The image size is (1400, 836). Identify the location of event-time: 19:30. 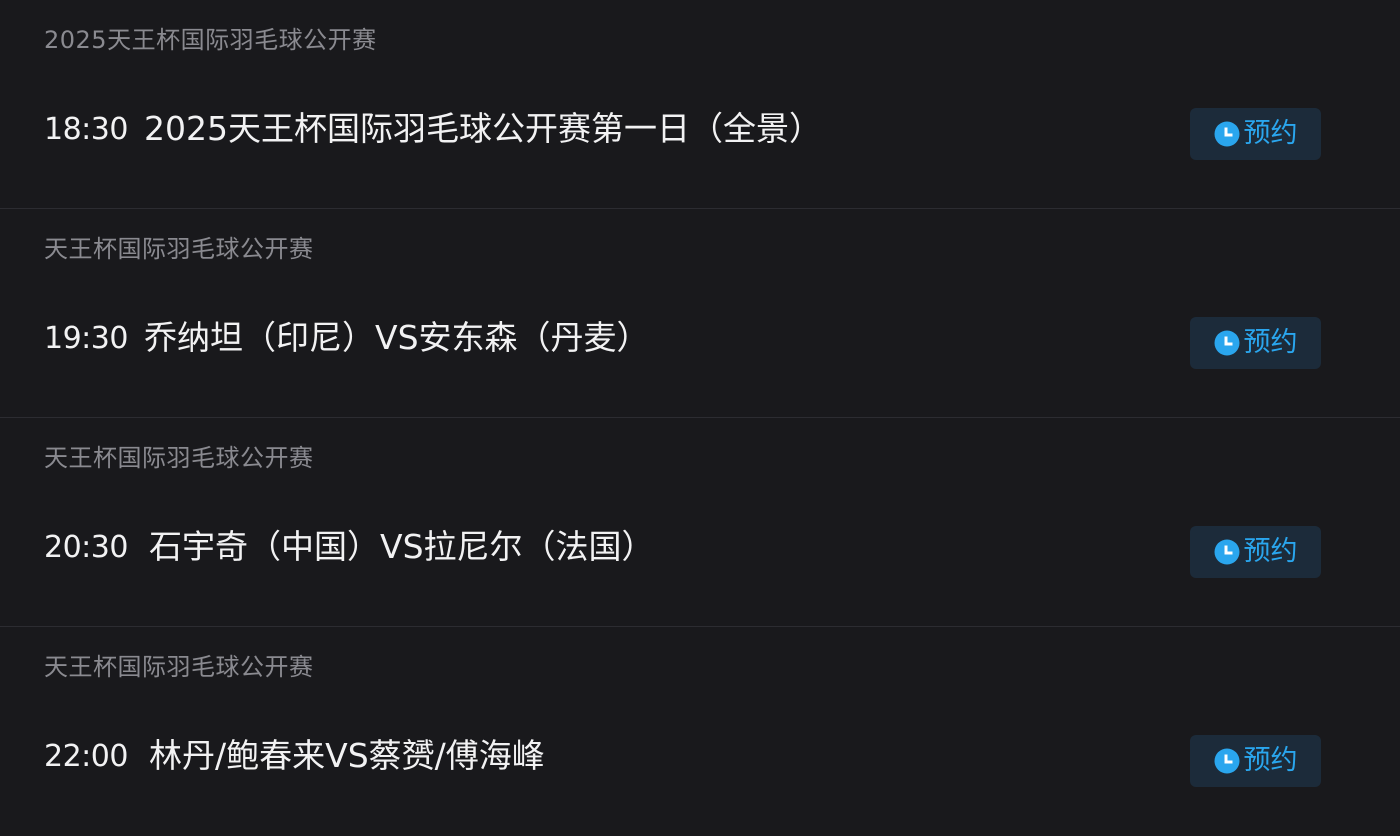
(86, 338).